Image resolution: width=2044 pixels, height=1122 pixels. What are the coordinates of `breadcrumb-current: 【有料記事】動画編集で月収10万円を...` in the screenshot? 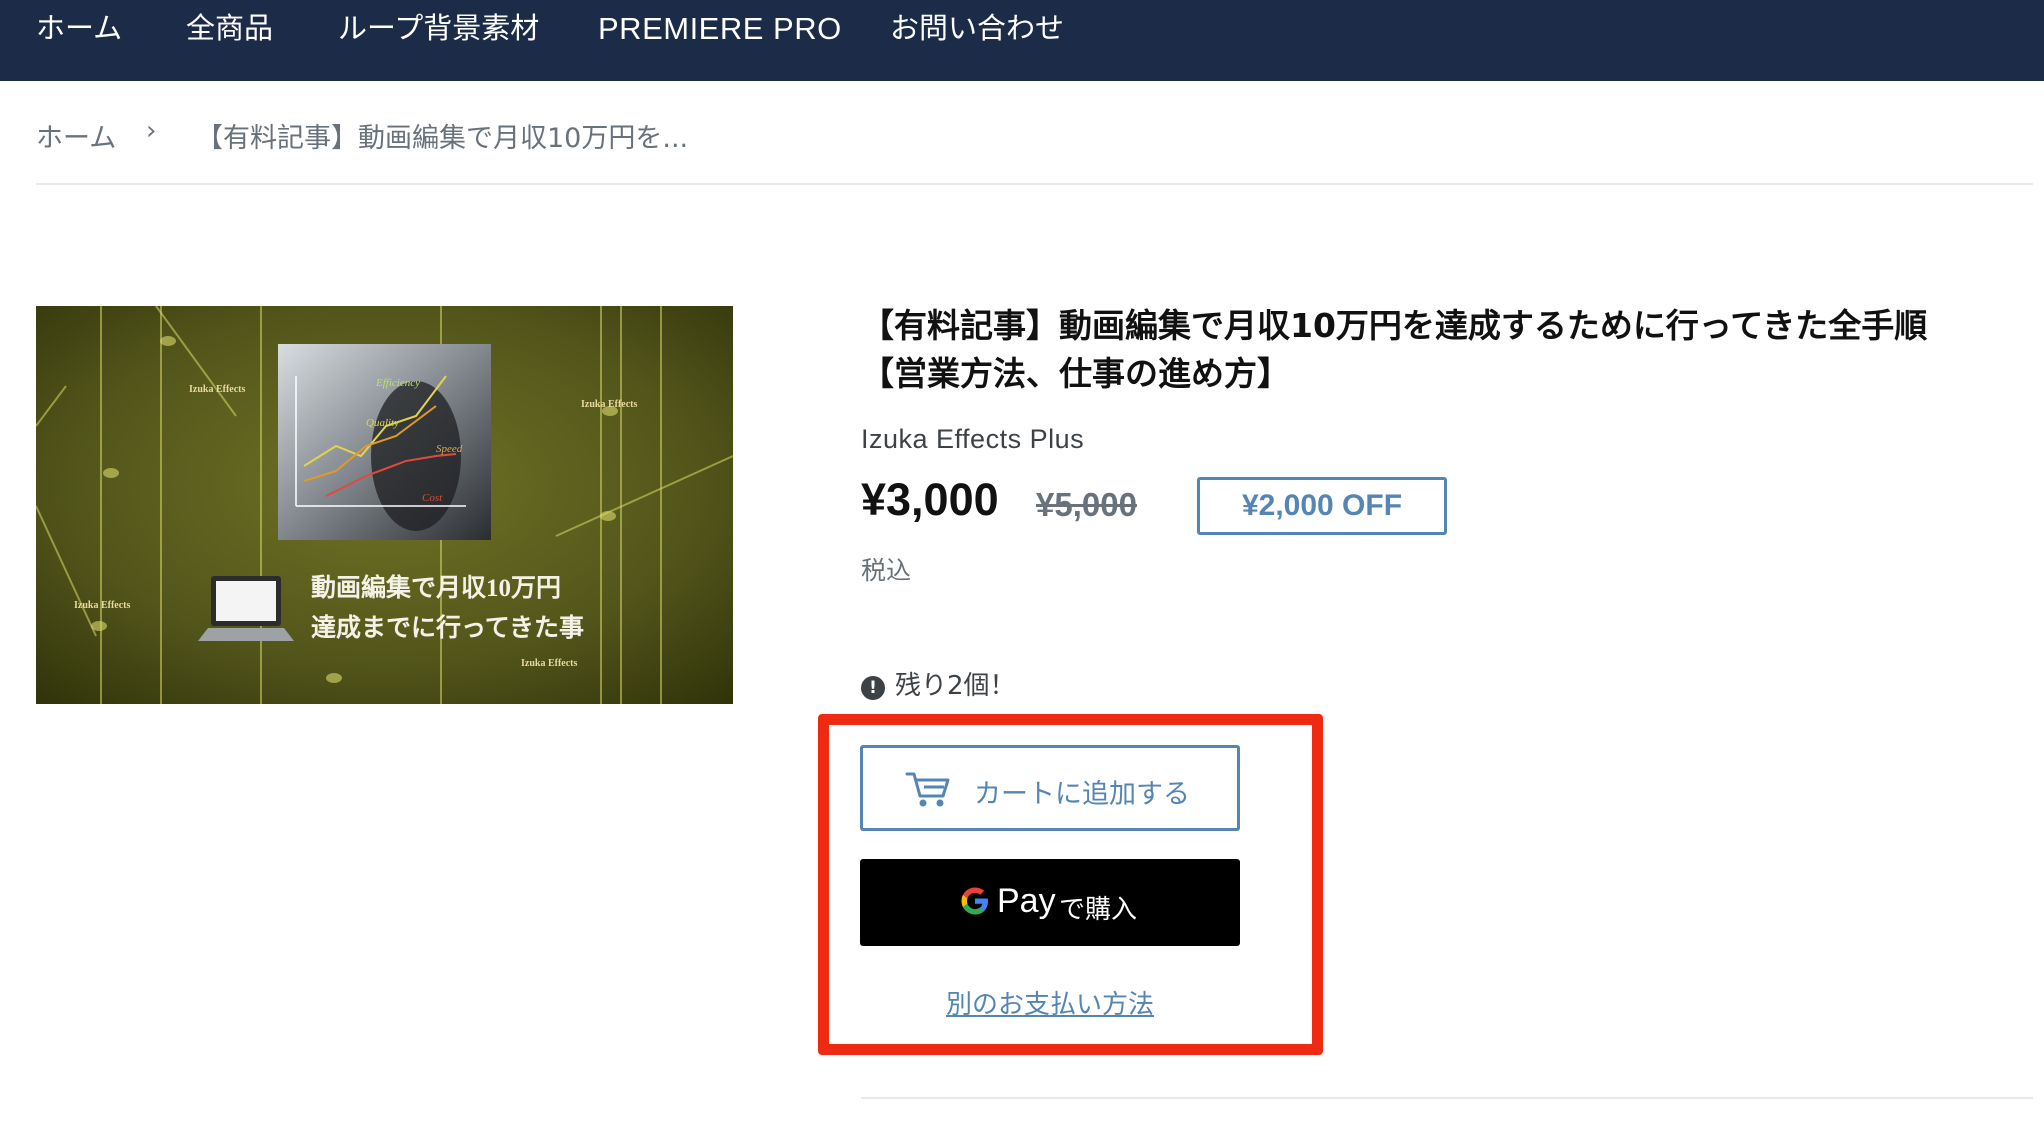 It's located at (442, 138).